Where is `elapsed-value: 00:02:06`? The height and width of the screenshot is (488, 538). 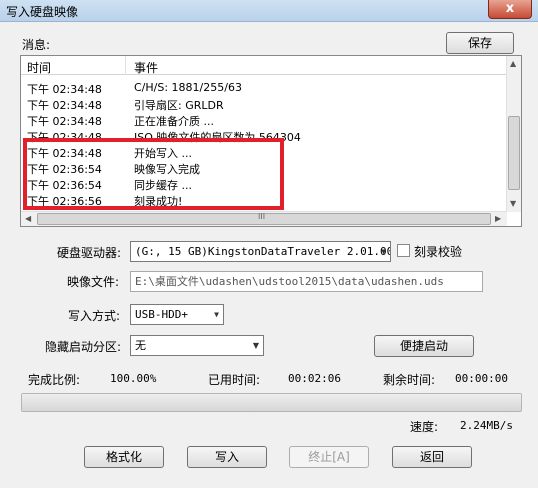
elapsed-value: 00:02:06 is located at coordinates (314, 378).